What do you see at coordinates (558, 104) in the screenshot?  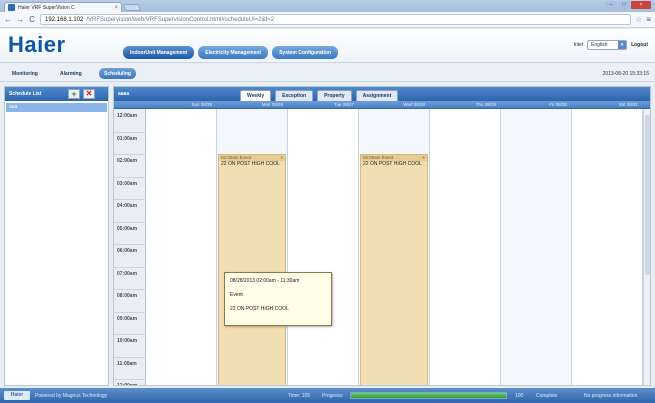 I see `day-header-label: Fri 08/30` at bounding box center [558, 104].